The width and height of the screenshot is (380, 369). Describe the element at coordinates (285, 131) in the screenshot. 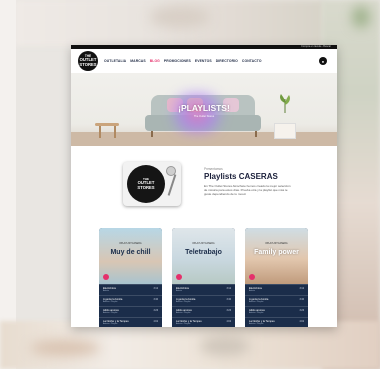

I see `side-table` at that location.